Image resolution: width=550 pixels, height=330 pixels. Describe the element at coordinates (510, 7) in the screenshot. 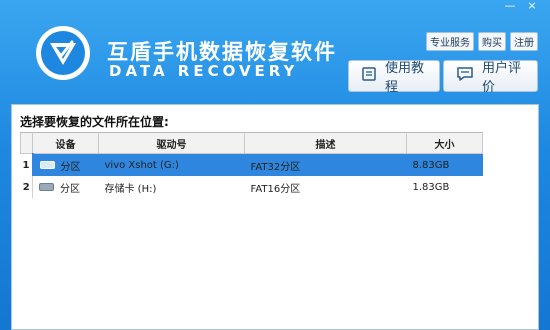

I see `minimize-button: —` at that location.